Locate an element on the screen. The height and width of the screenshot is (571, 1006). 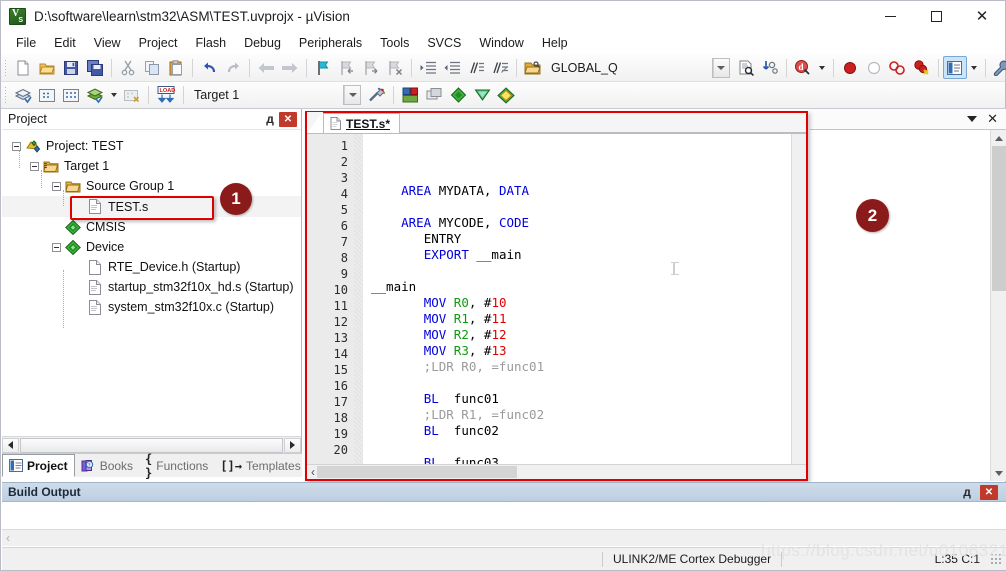
save-icon is located at coordinates (71, 67).